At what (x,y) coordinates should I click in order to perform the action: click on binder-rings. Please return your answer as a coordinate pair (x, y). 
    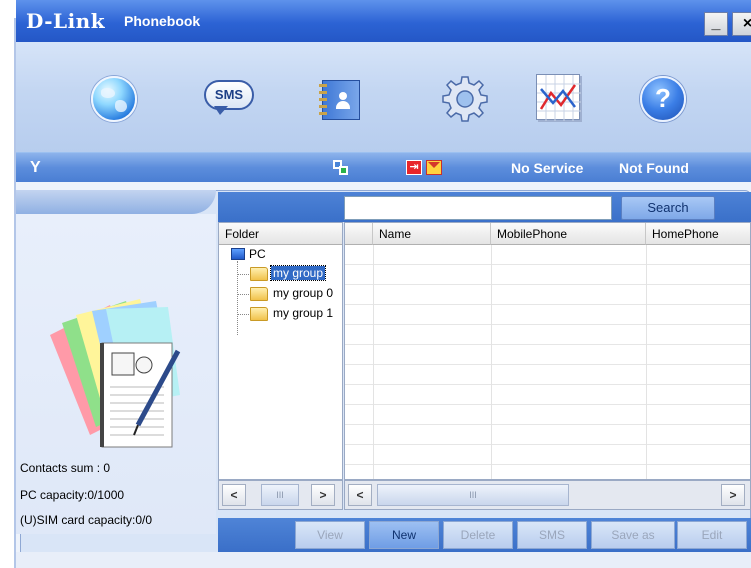
    Looking at the image, I should click on (323, 101).